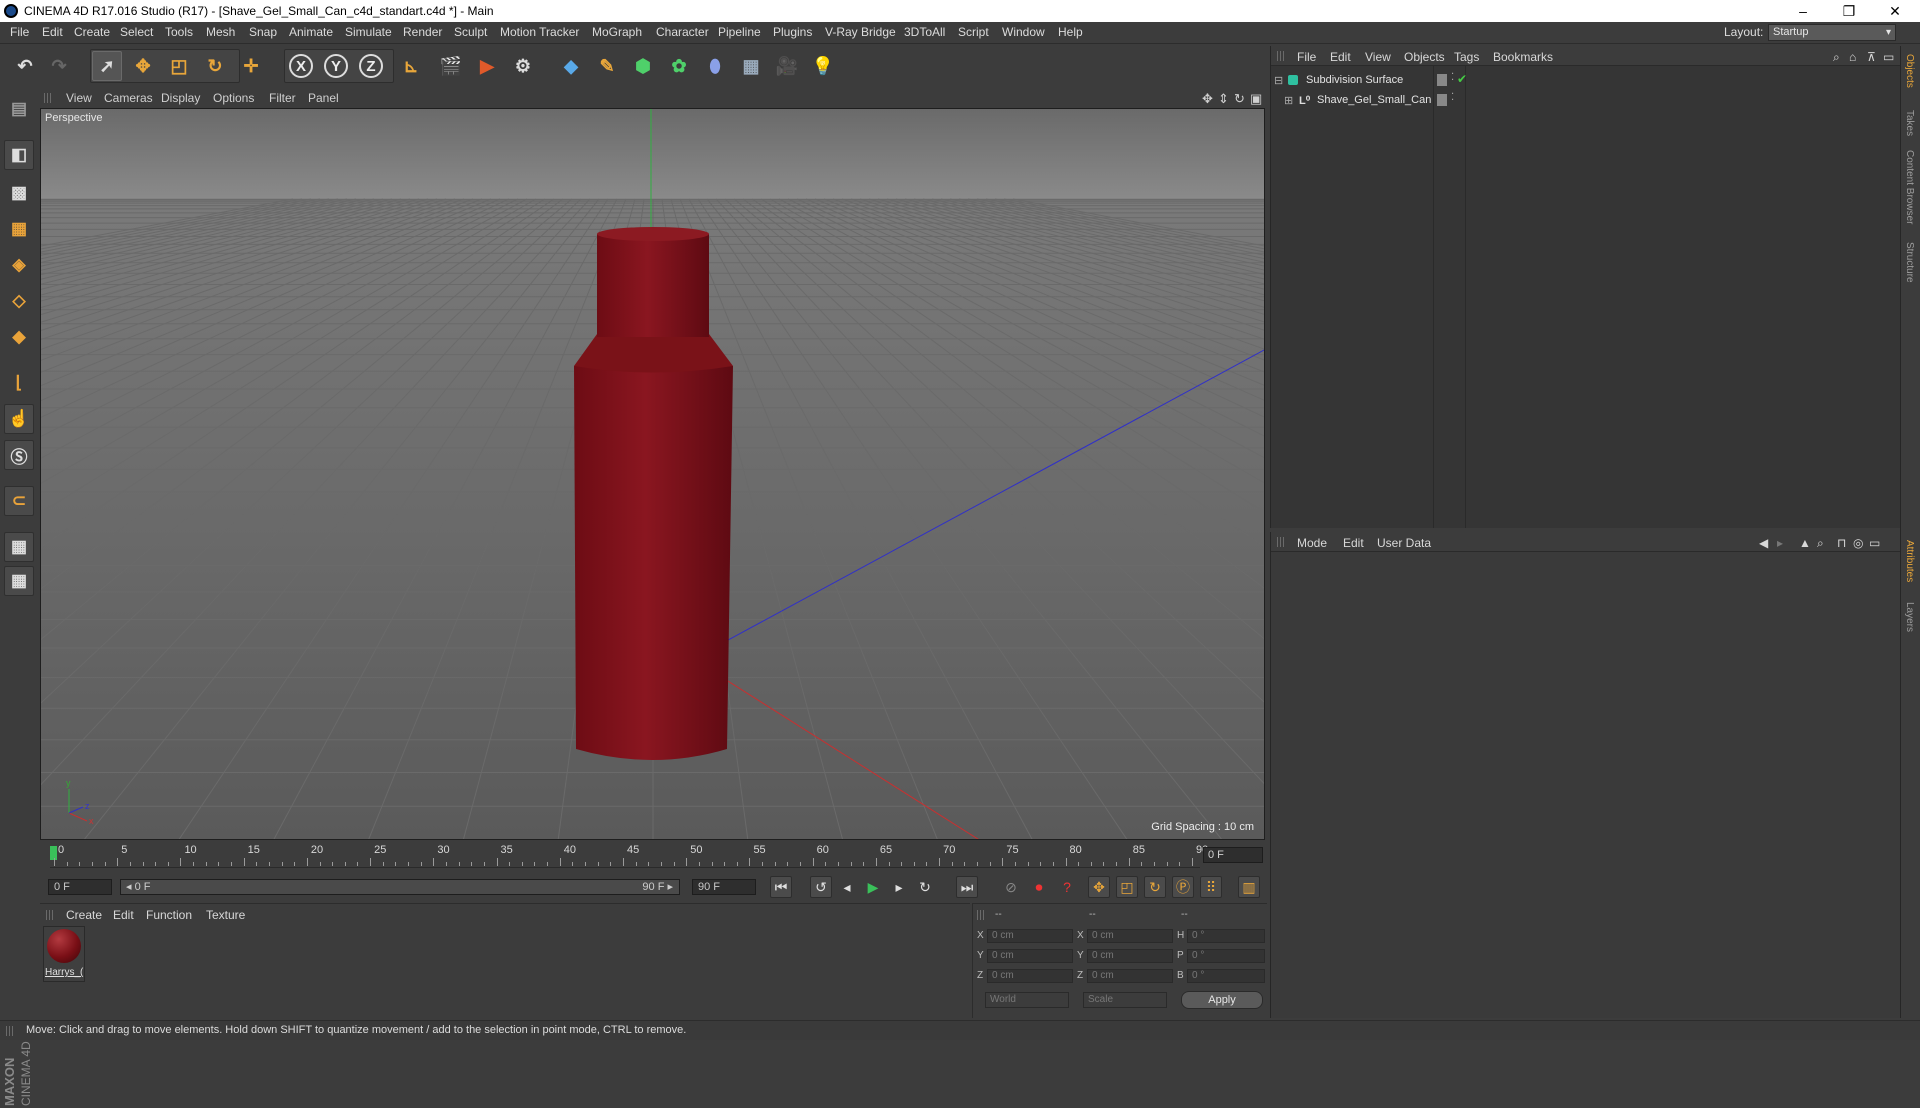  Describe the element at coordinates (1070, 32) in the screenshot. I see `menu-help: Help` at that location.